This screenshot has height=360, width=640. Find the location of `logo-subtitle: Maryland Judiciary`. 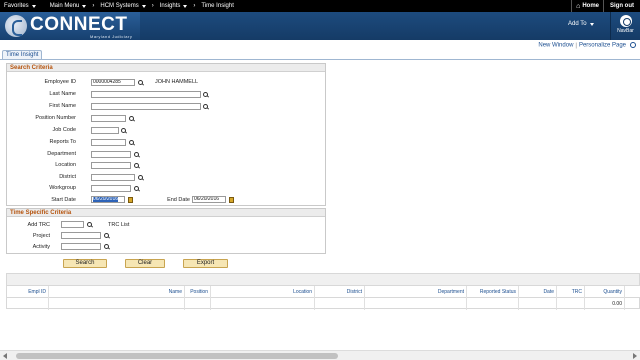

logo-subtitle: Maryland Judiciary is located at coordinates (111, 36).